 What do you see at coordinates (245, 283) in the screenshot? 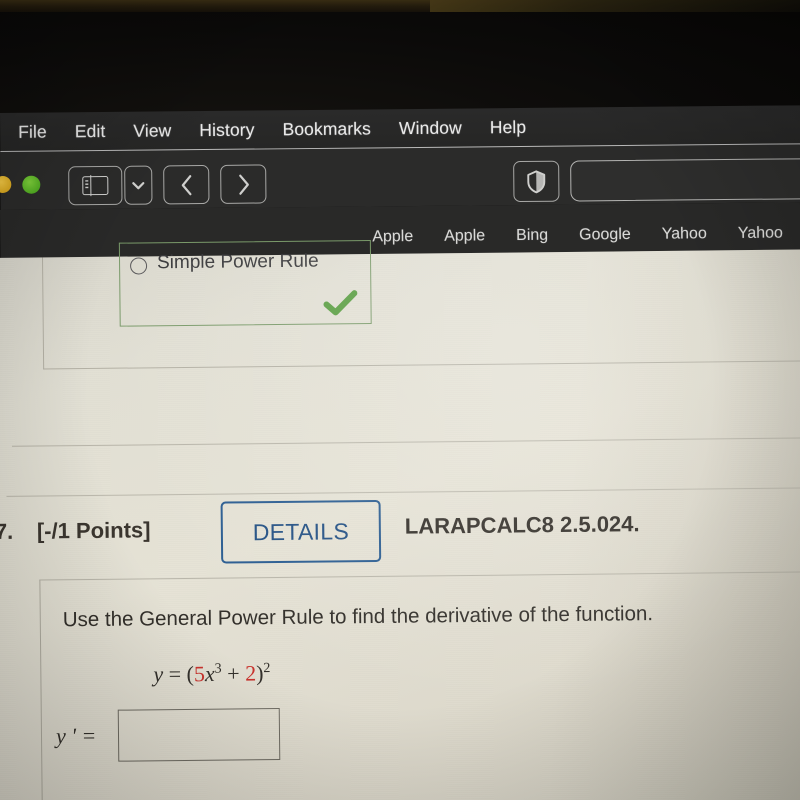
I see `answer-choice-box: Simple Power Rule` at bounding box center [245, 283].